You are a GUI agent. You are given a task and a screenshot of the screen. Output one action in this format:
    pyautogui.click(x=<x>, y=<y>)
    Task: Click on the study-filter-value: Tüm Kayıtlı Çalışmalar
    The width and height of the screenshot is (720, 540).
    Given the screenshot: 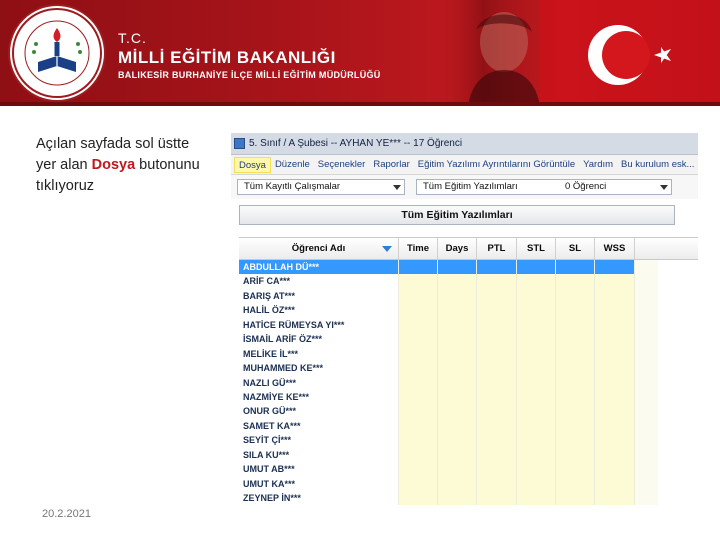 What is the action you would take?
    pyautogui.click(x=292, y=186)
    